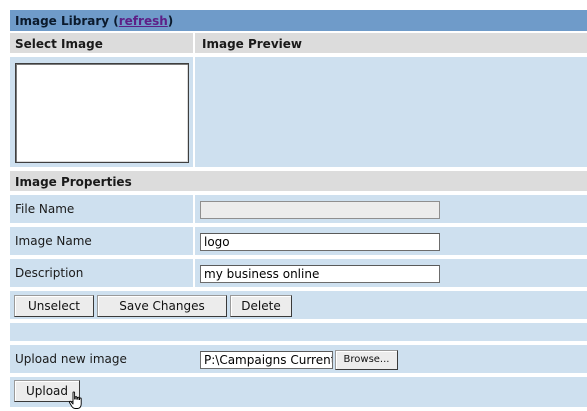 The image size is (587, 411). I want to click on select-image-cell, so click(102, 112).